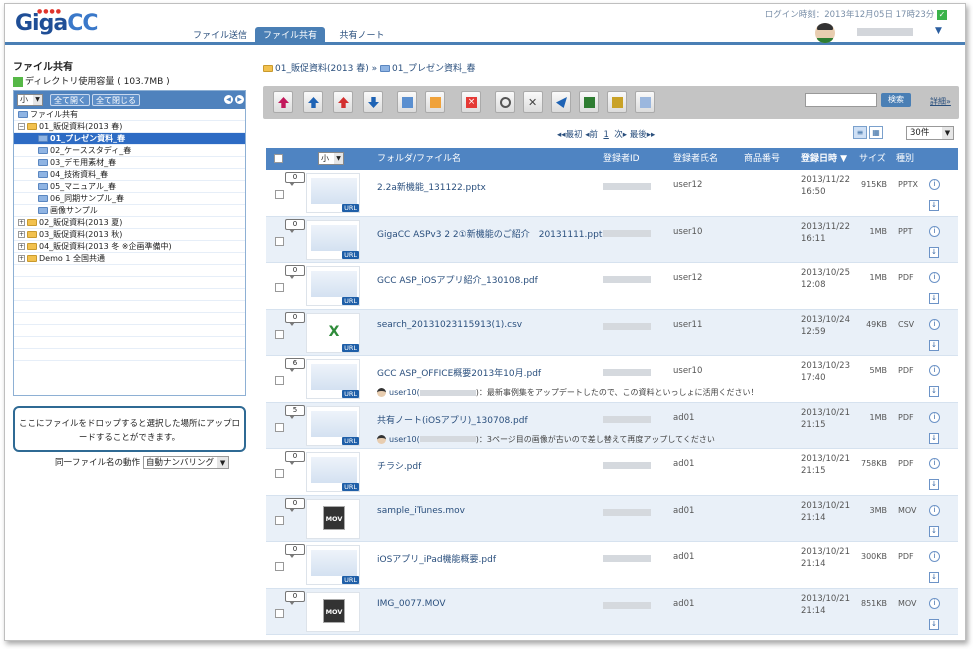 This screenshot has height=649, width=973. I want to click on page-number: 1, so click(605, 135).